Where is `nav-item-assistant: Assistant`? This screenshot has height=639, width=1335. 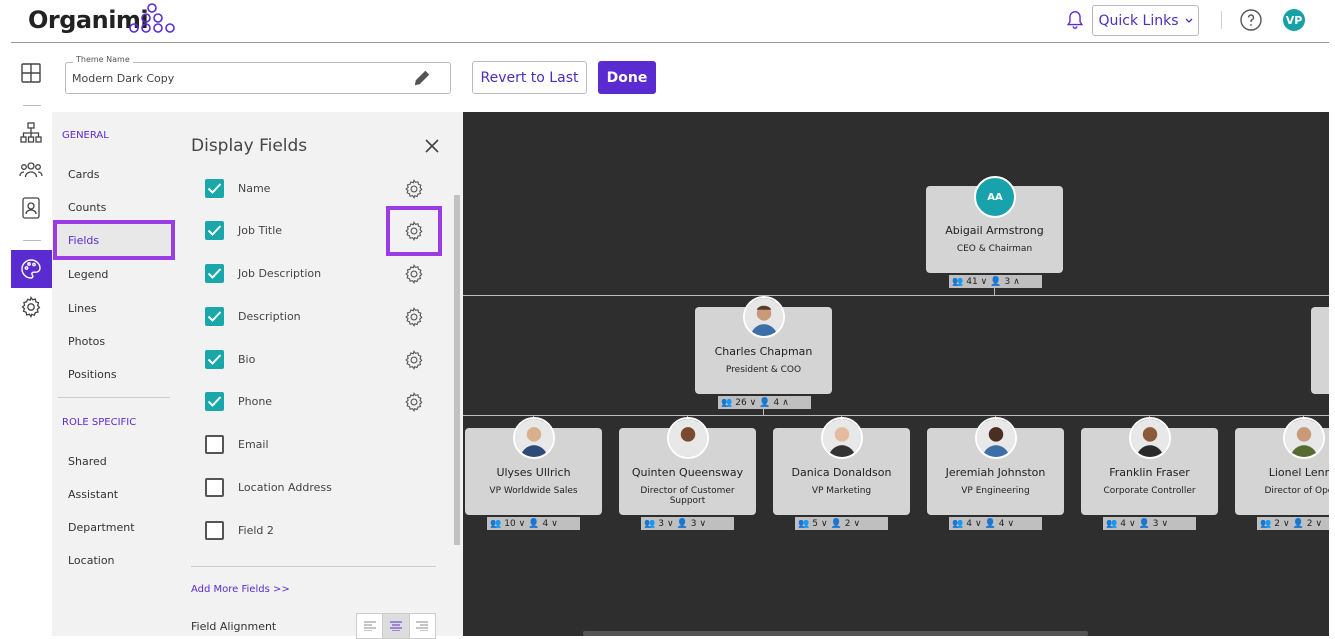 nav-item-assistant: Assistant is located at coordinates (93, 494).